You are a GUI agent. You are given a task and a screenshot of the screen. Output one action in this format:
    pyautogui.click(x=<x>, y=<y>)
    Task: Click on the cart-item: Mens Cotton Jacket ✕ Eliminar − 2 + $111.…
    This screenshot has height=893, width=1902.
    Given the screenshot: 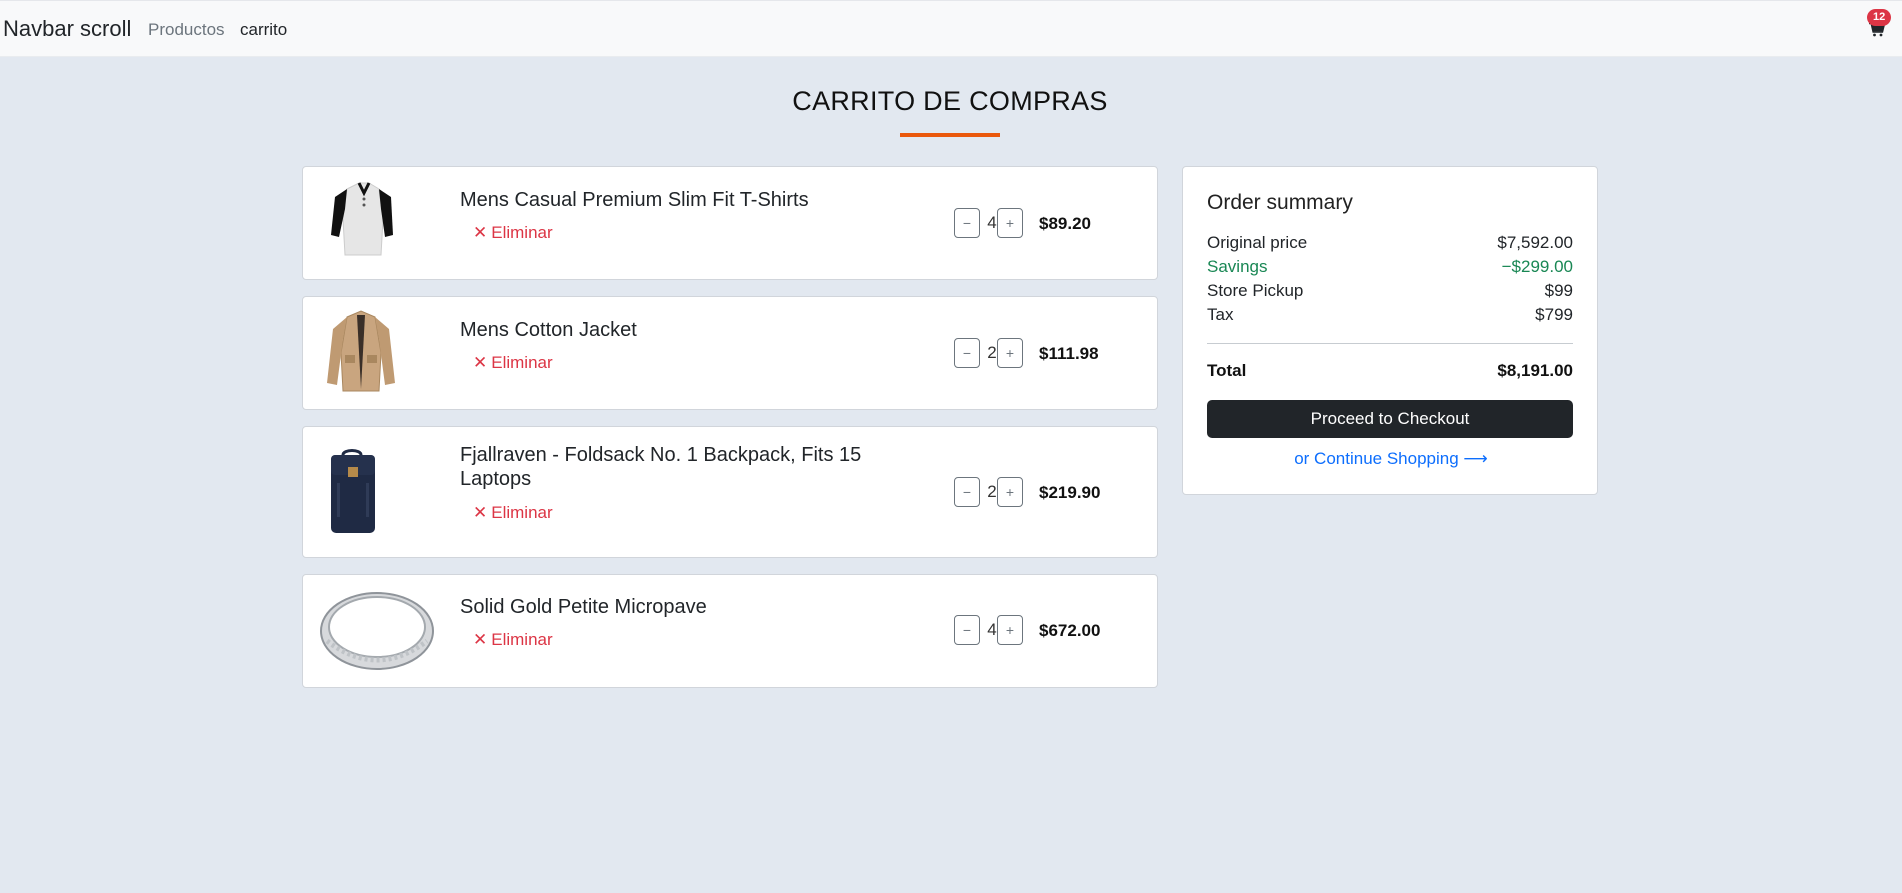 What is the action you would take?
    pyautogui.click(x=730, y=353)
    